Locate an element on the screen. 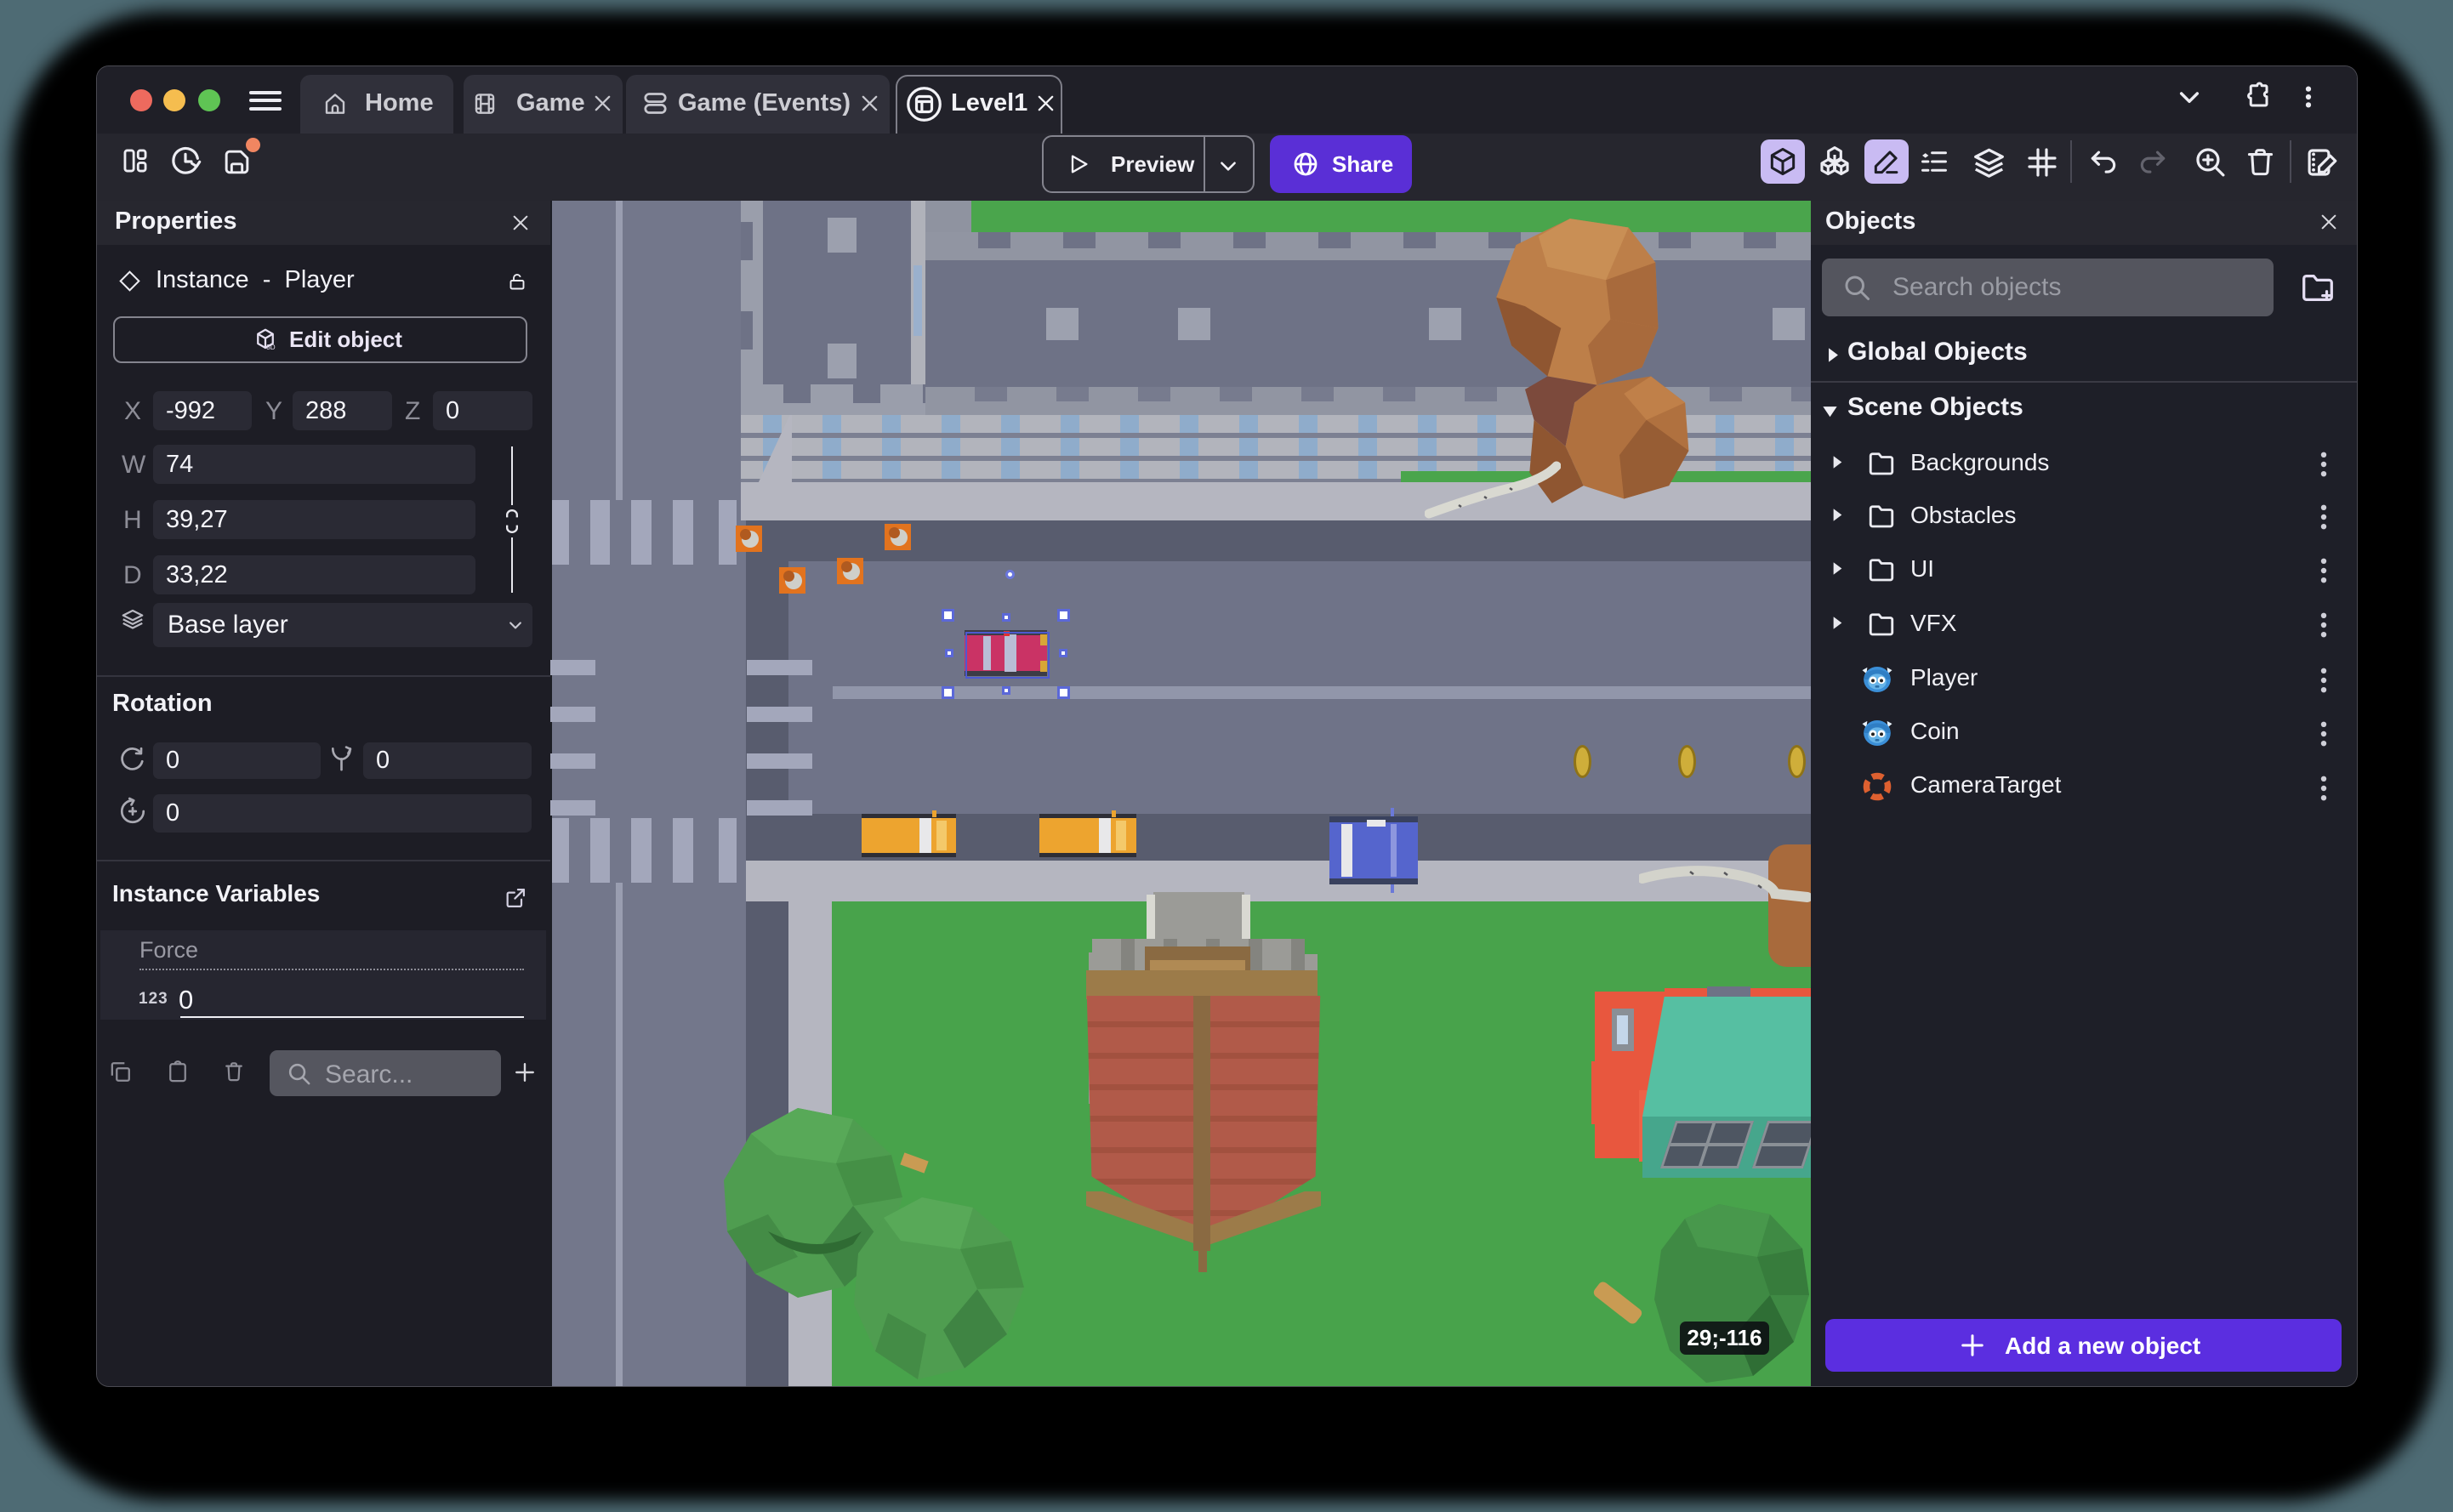 The width and height of the screenshot is (2453, 1512). svg-text: 3D is located at coordinates (271, 347).